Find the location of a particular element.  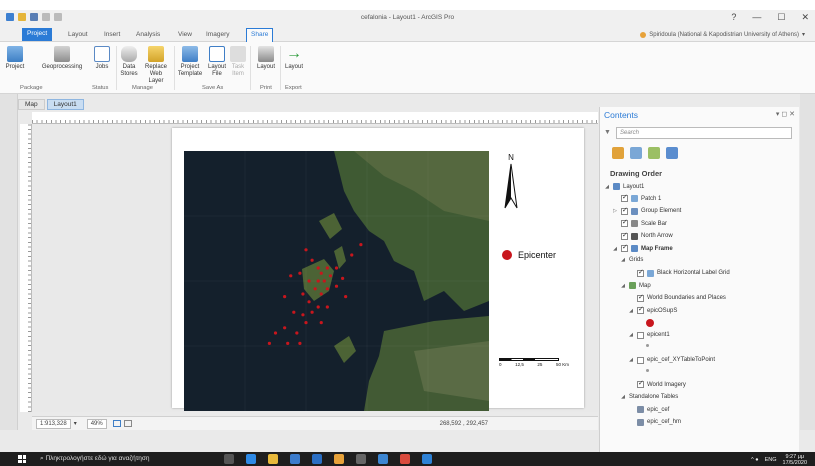

task-view-icon is located at coordinates (229, 459).